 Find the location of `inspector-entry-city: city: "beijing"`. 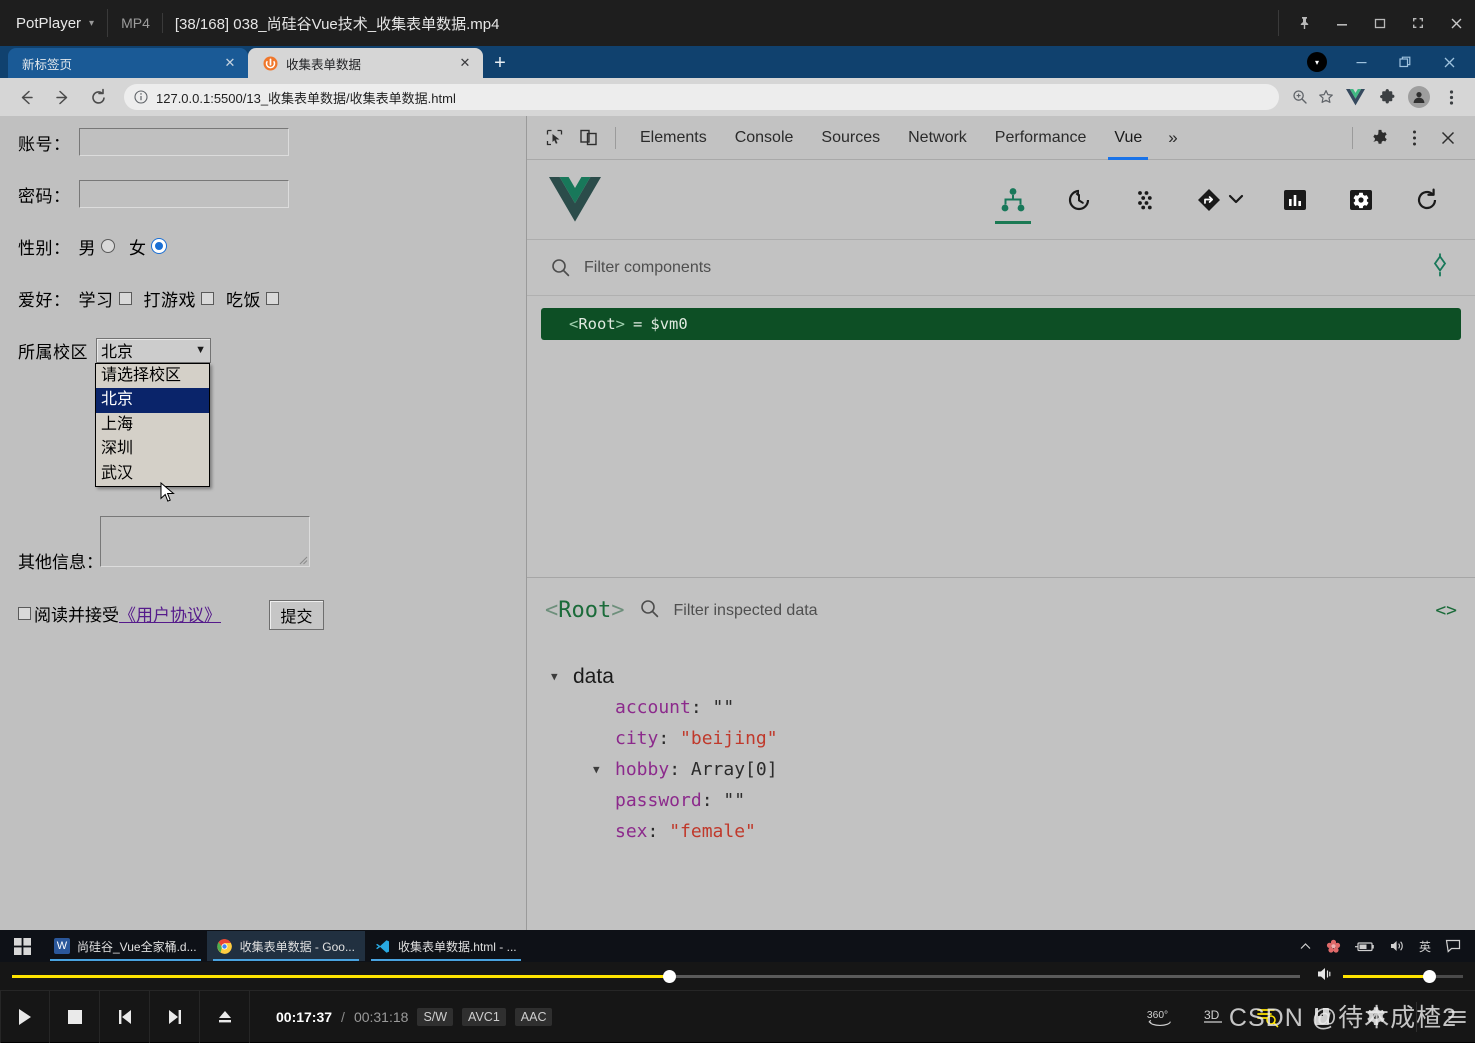

inspector-entry-city: city: "beijing" is located at coordinates (1001, 738).